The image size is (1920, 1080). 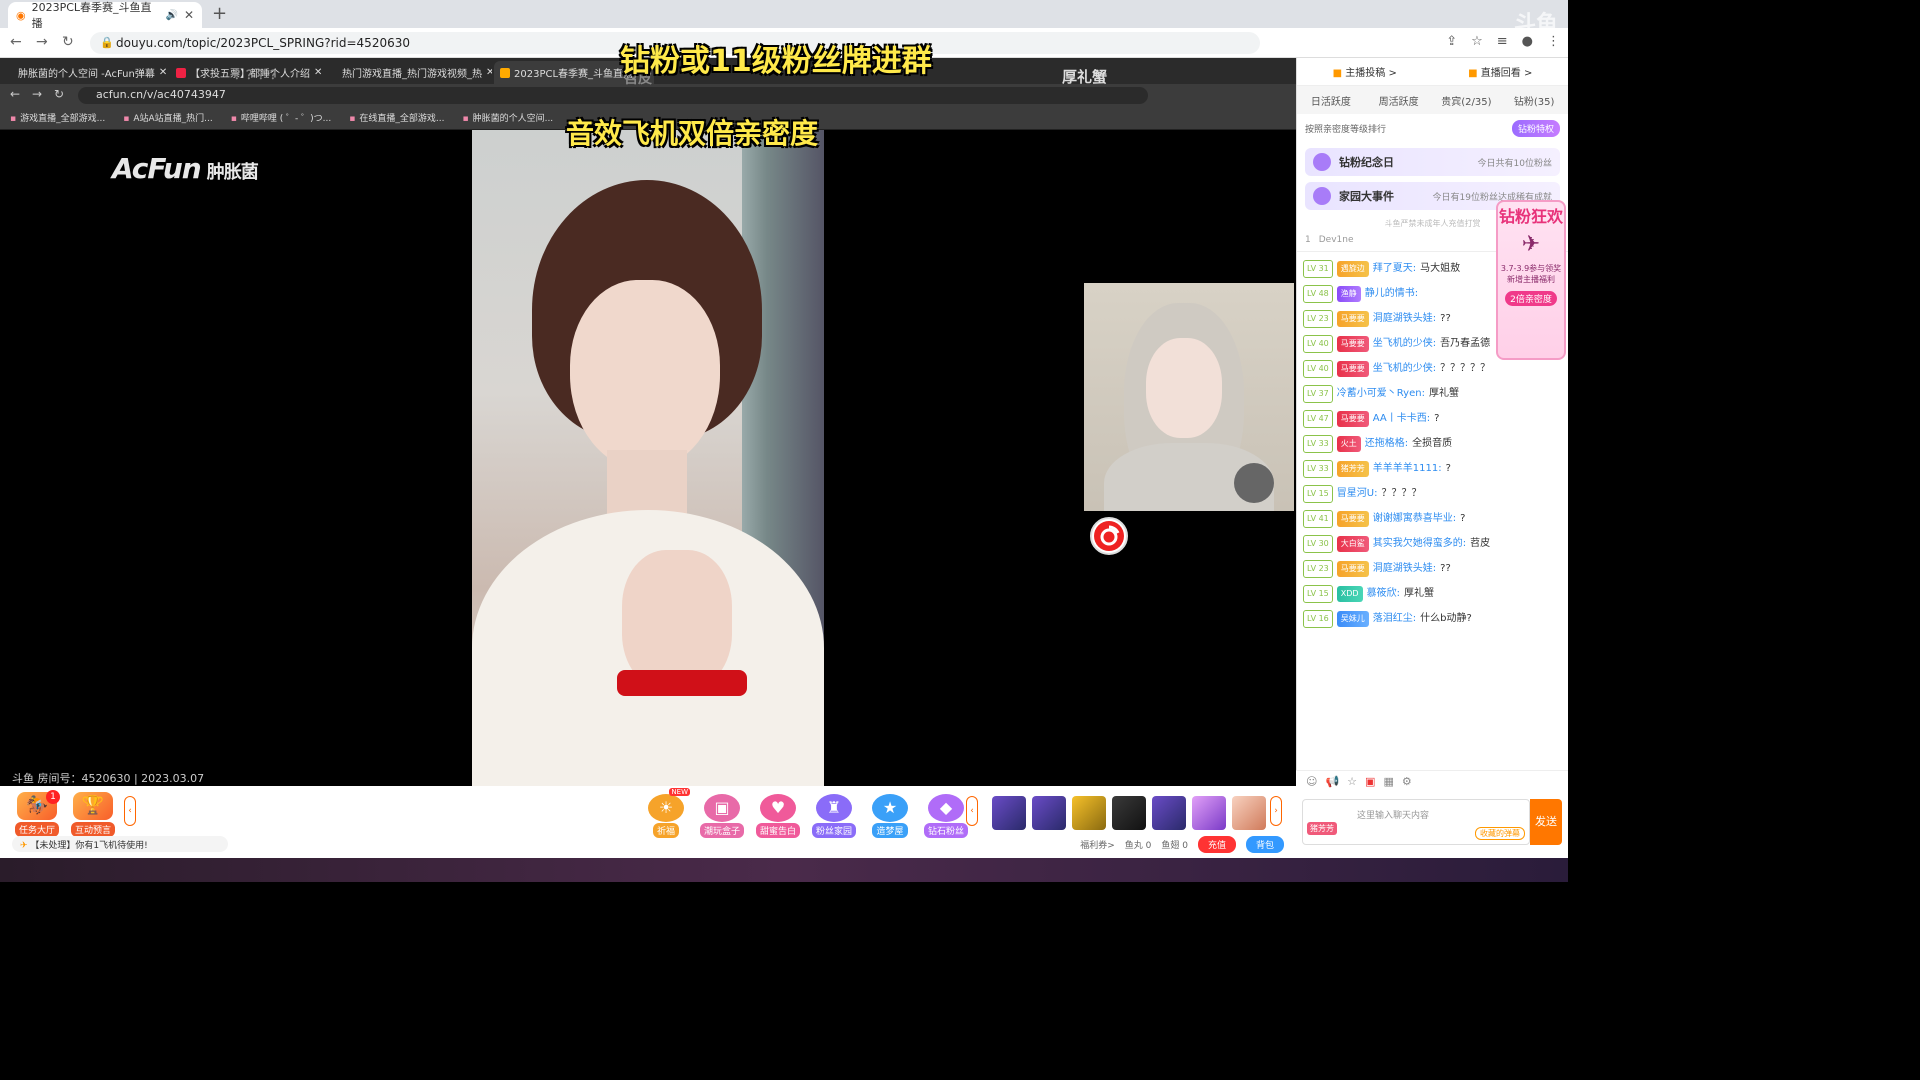 I want to click on lock-icon: 🔒, so click(x=107, y=42).